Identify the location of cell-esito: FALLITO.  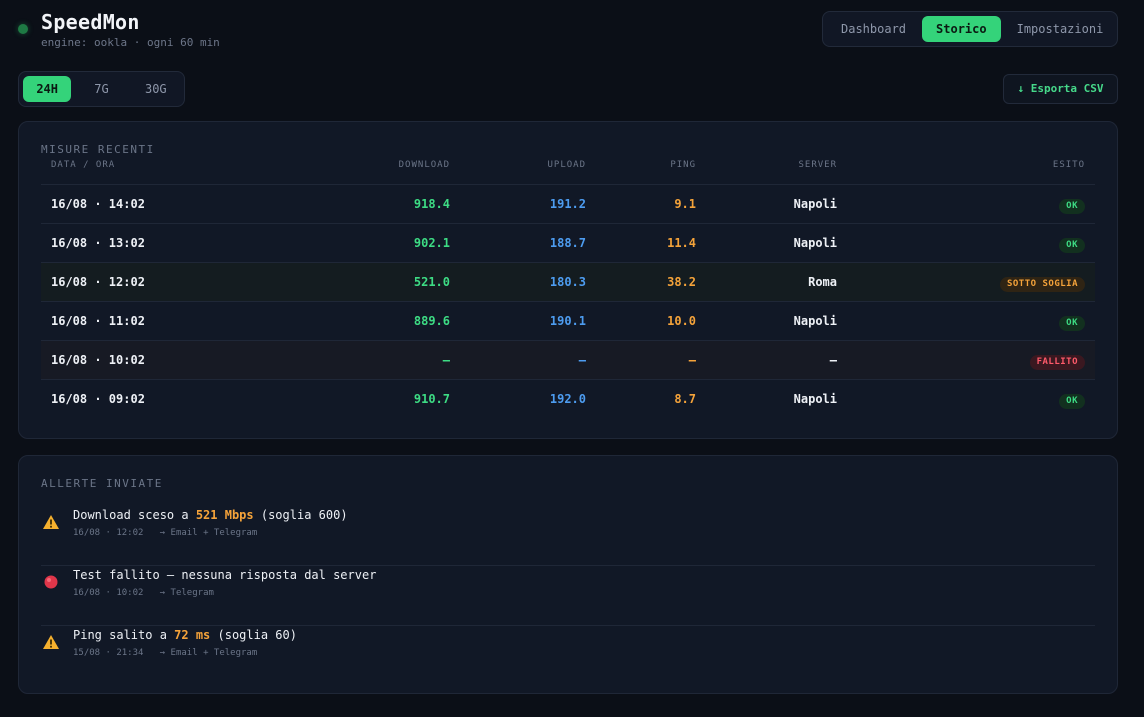
(1057, 360).